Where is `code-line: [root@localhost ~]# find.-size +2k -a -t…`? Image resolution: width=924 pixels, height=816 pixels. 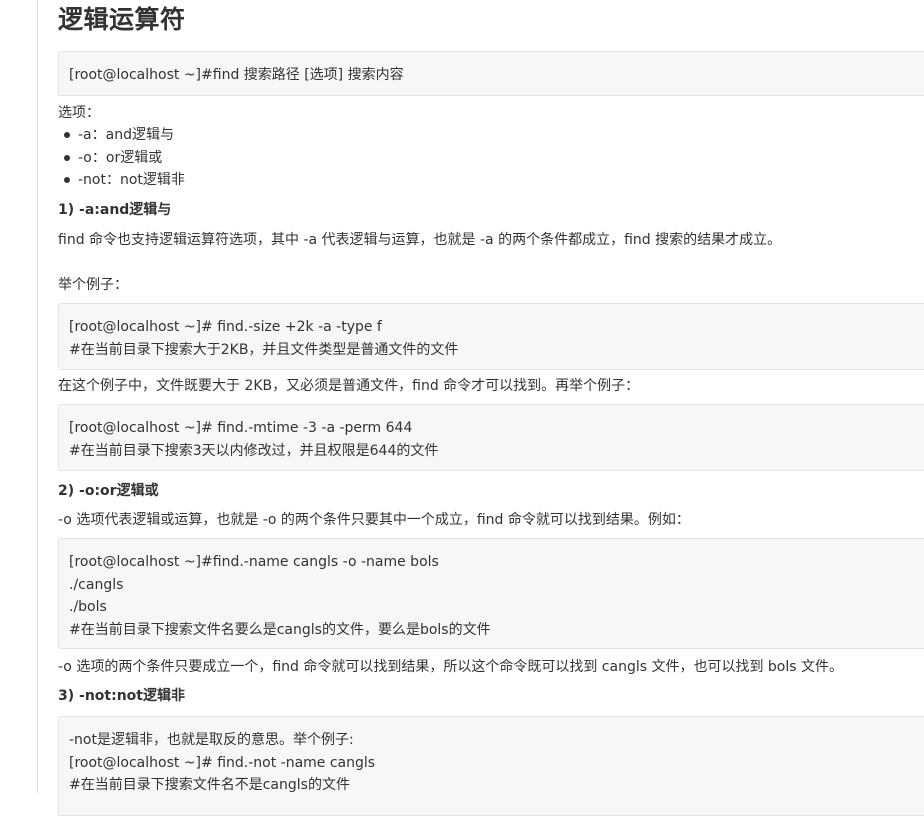 code-line: [root@localhost ~]# find.-size +2k -a -t… is located at coordinates (225, 327).